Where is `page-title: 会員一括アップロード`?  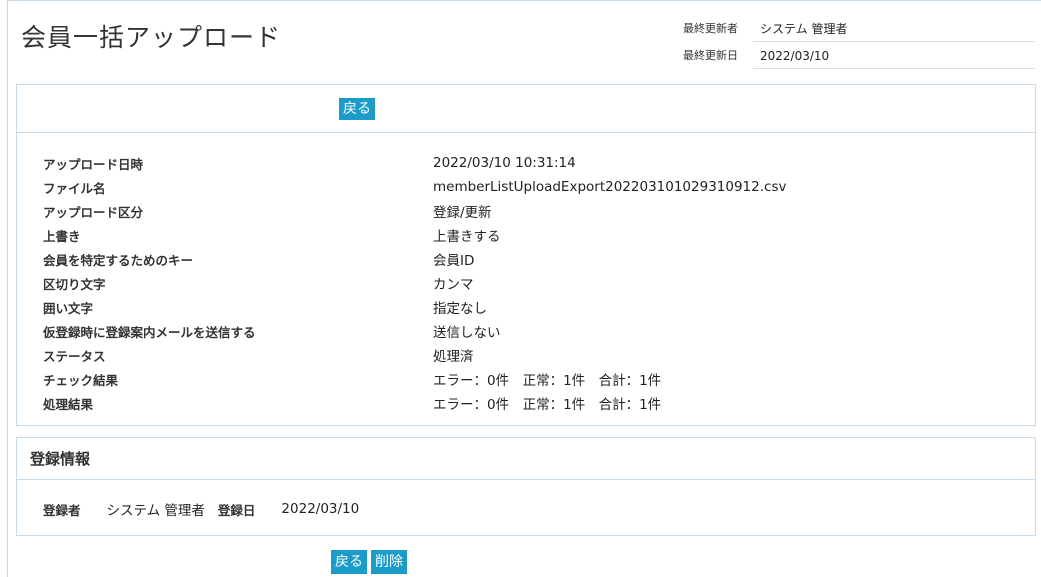
page-title: 会員一括アップロード is located at coordinates (151, 37).